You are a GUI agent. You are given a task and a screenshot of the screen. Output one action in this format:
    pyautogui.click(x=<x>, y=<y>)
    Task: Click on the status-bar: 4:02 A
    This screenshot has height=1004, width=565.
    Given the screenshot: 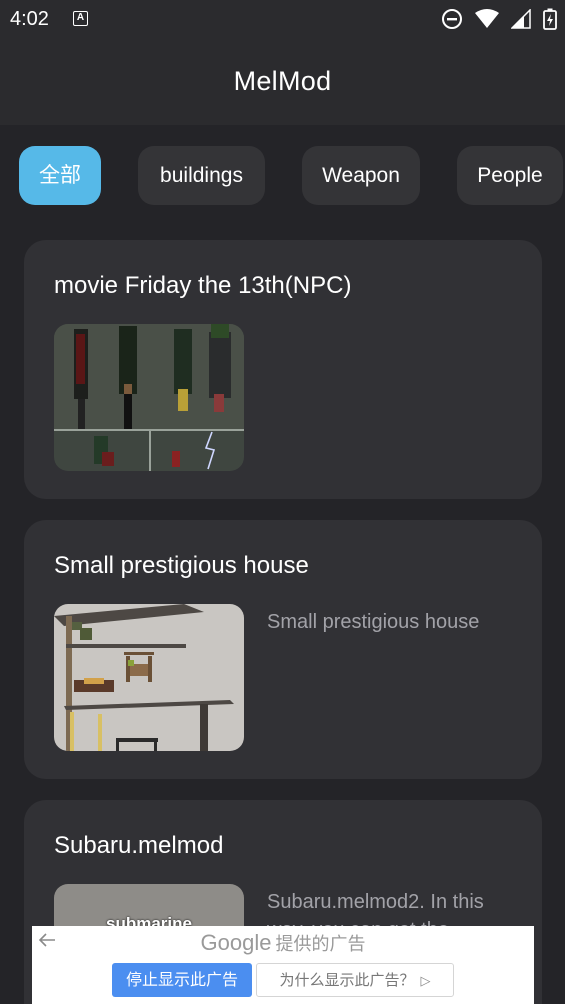 What is the action you would take?
    pyautogui.click(x=282, y=20)
    